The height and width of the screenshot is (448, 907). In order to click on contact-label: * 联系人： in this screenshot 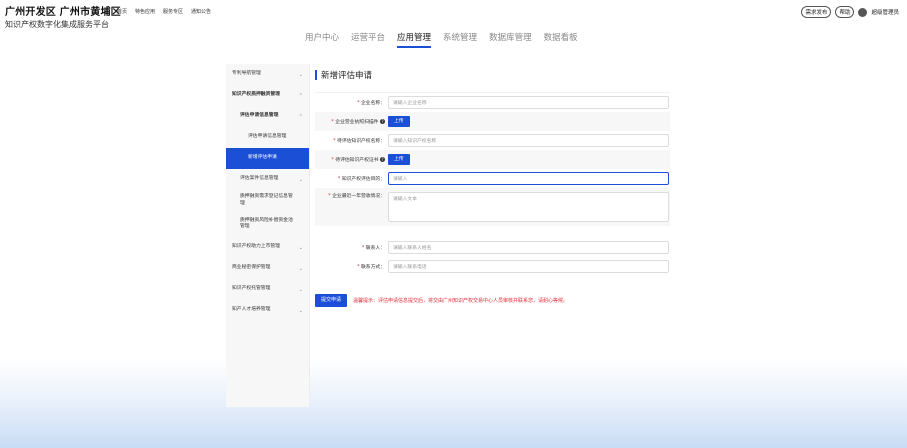, I will do `click(373, 248)`.